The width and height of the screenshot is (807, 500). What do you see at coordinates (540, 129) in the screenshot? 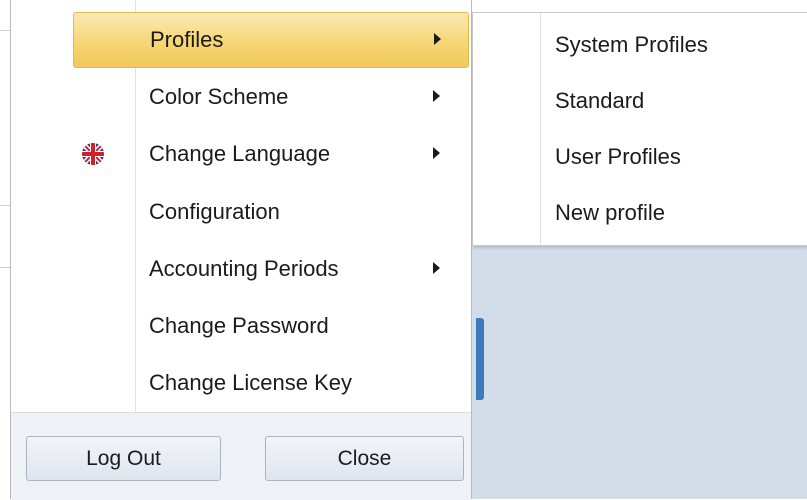
I see `submenu-icon-column-separator` at bounding box center [540, 129].